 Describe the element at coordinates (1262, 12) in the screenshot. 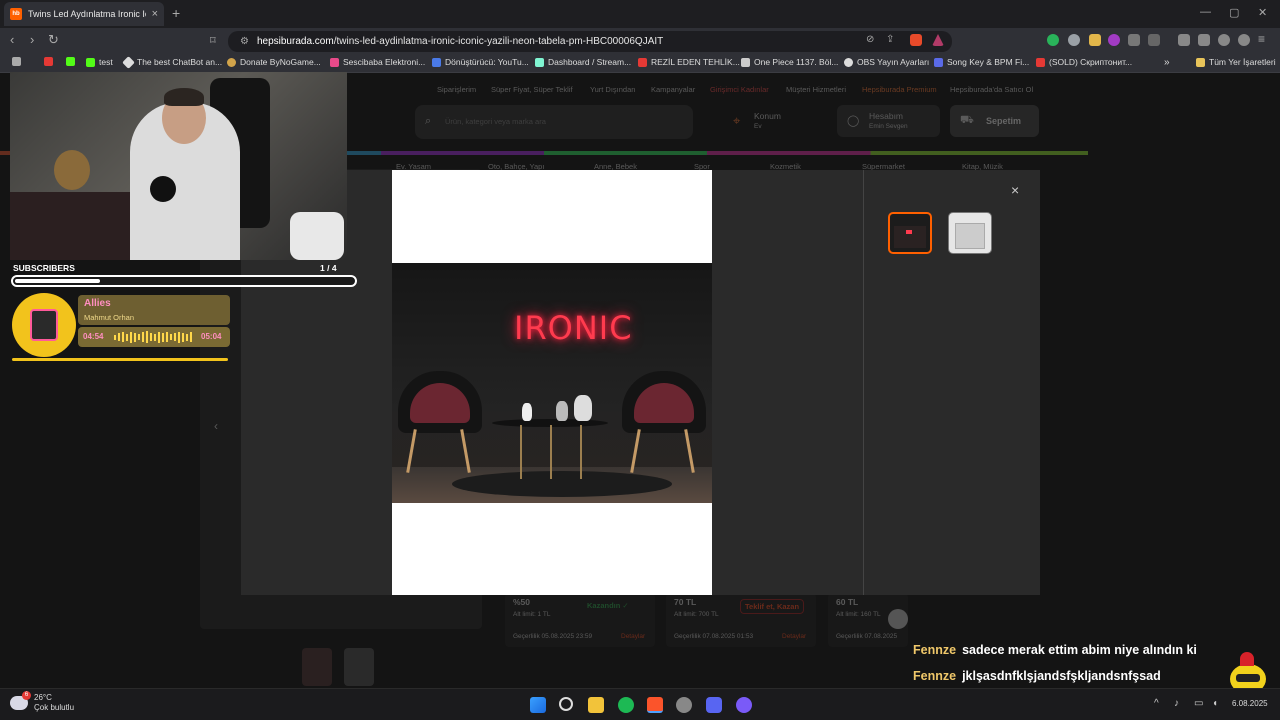

I see `window-close-icon: ✕` at that location.